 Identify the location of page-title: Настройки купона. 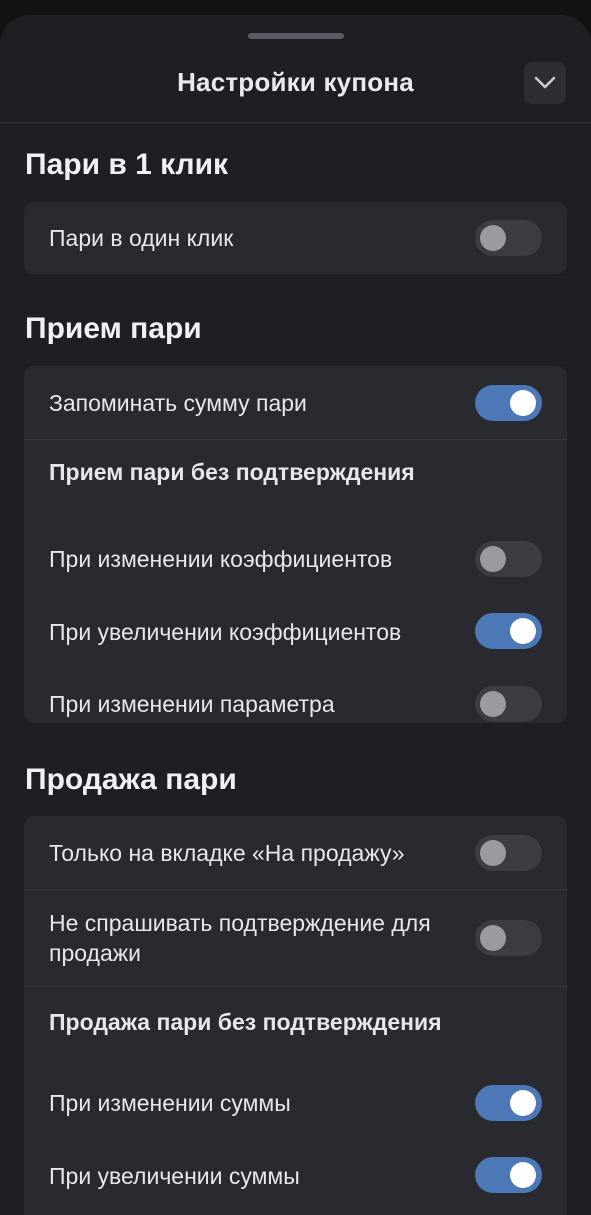
(295, 82).